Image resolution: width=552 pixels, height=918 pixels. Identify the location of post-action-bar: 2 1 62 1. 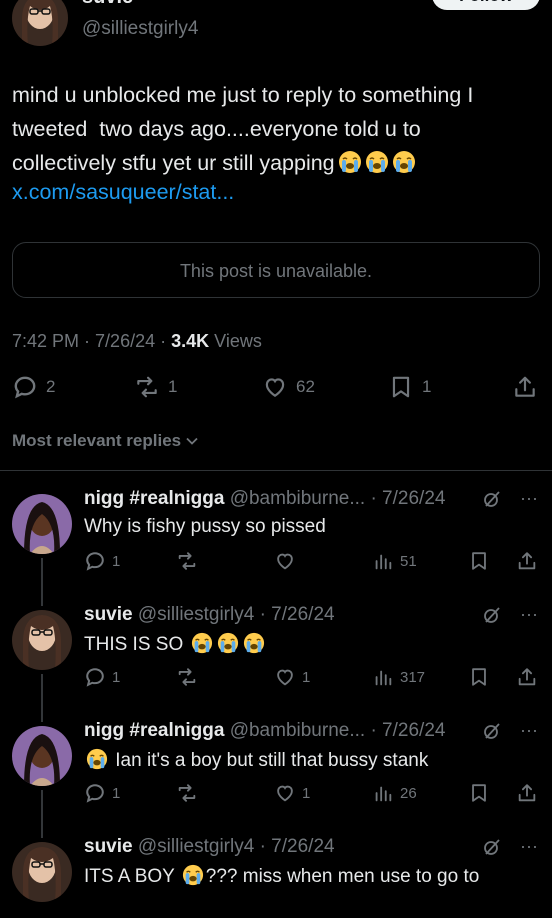
(276, 387).